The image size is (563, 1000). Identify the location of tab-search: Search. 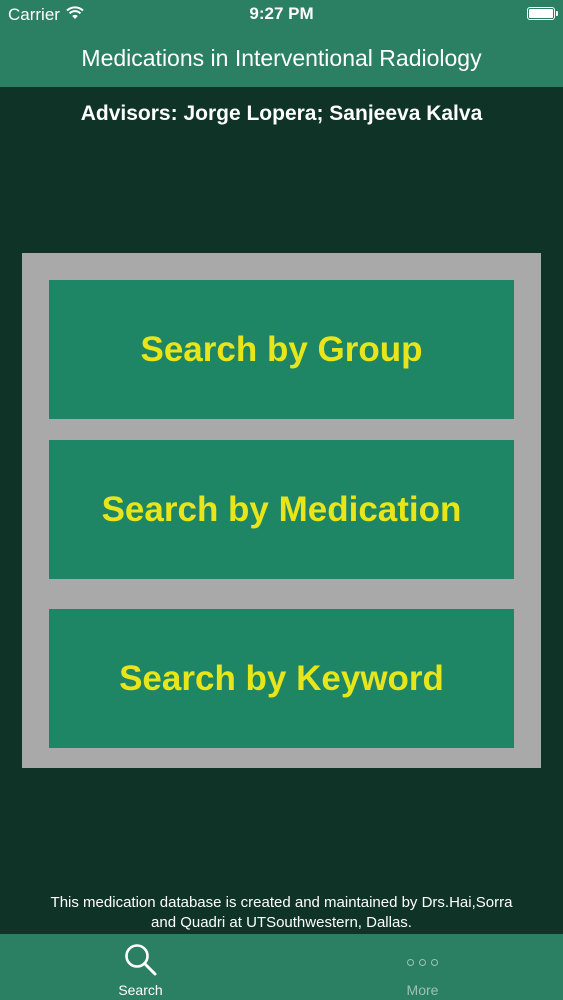
(140, 967).